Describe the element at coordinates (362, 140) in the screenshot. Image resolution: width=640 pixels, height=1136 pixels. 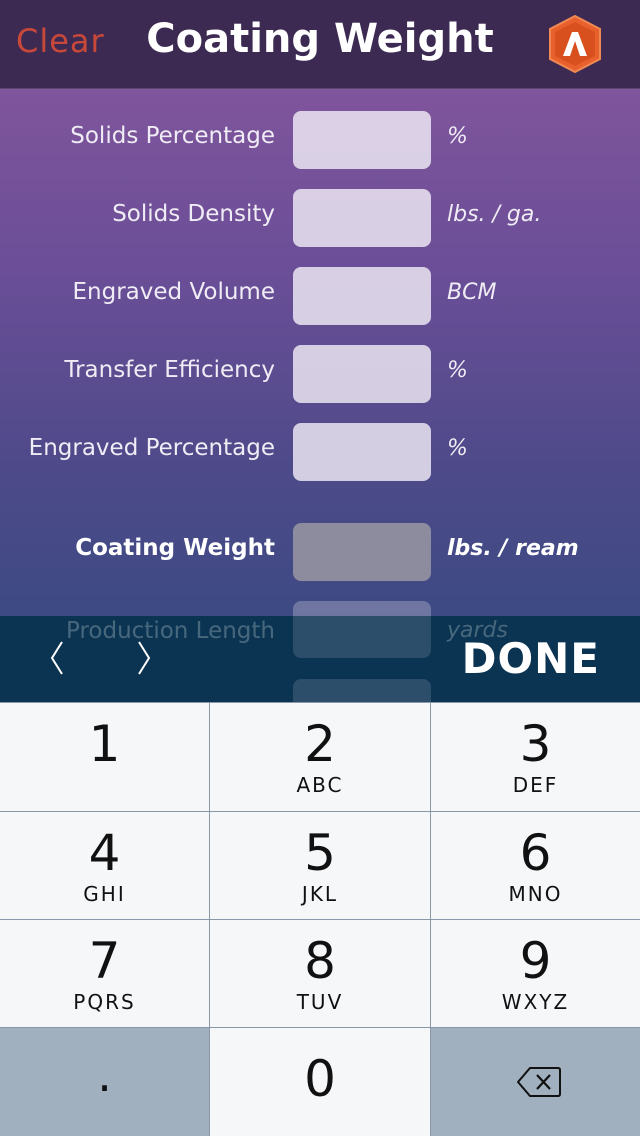
I see `solids-percentage-input` at that location.